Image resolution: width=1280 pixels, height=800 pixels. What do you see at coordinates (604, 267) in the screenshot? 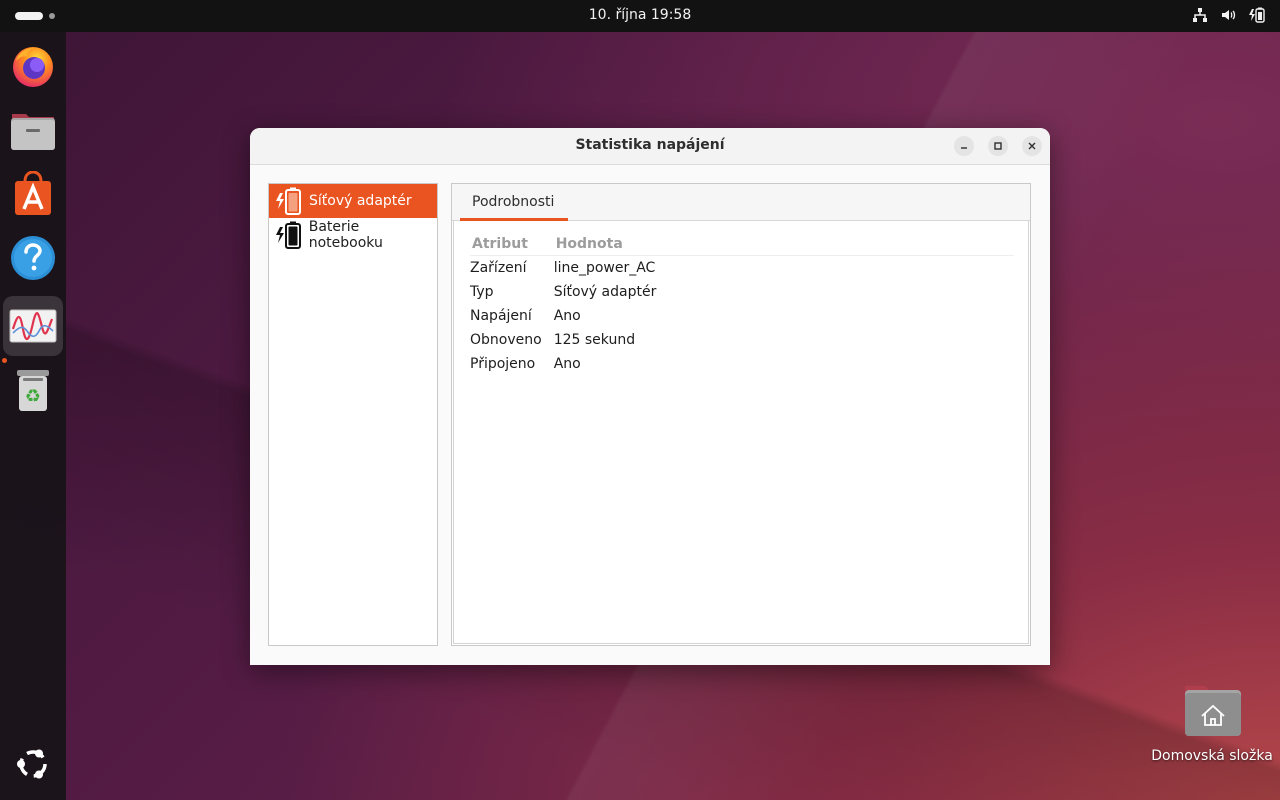
I see `value-cell: line_power_AC` at bounding box center [604, 267].